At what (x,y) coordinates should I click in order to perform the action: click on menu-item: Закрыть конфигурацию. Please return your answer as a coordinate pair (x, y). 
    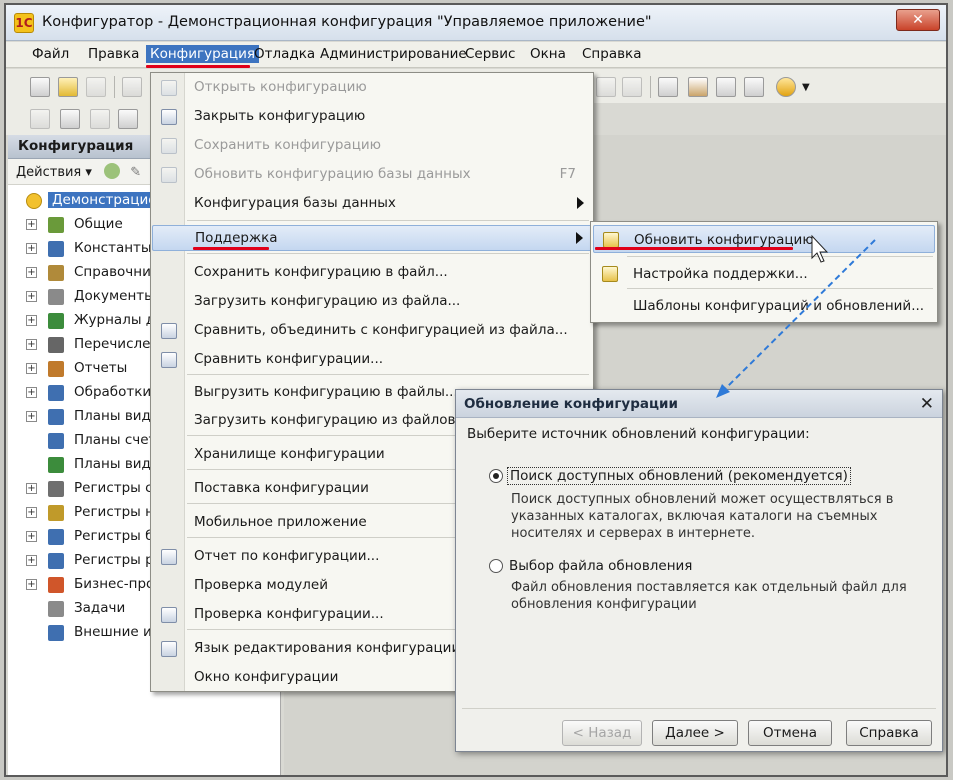
    Looking at the image, I should click on (372, 117).